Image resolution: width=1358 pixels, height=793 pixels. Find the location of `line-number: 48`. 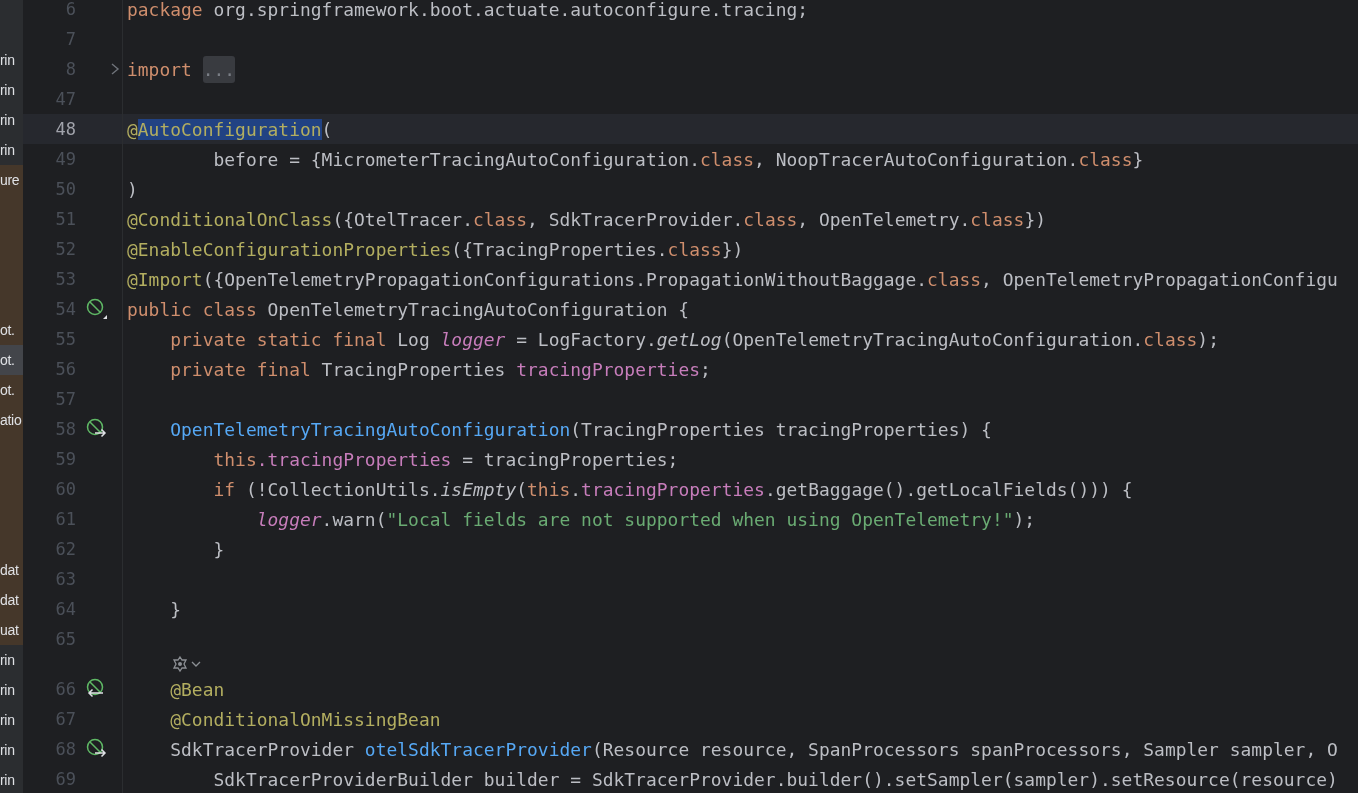

line-number: 48 is located at coordinates (65, 129).